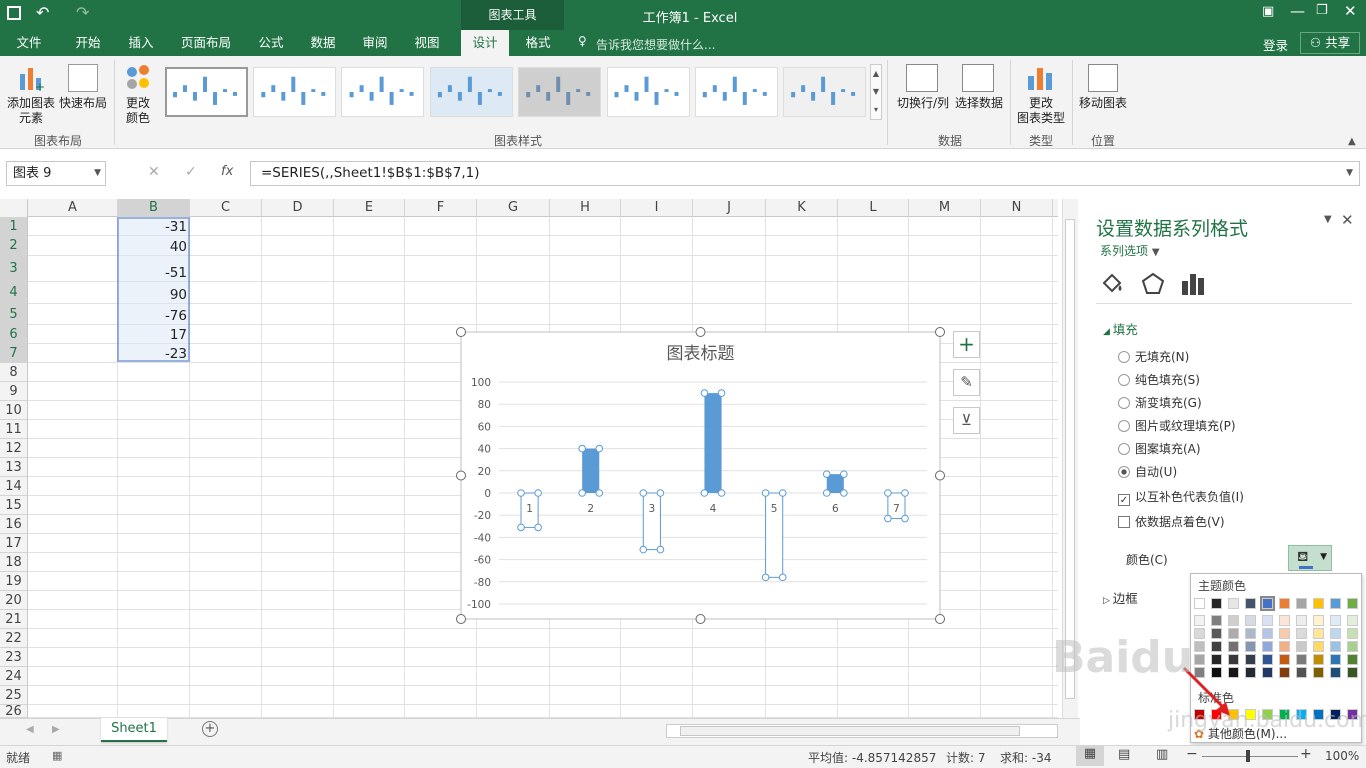 This screenshot has height=768, width=1366. I want to click on row-header-3: 3, so click(14, 269).